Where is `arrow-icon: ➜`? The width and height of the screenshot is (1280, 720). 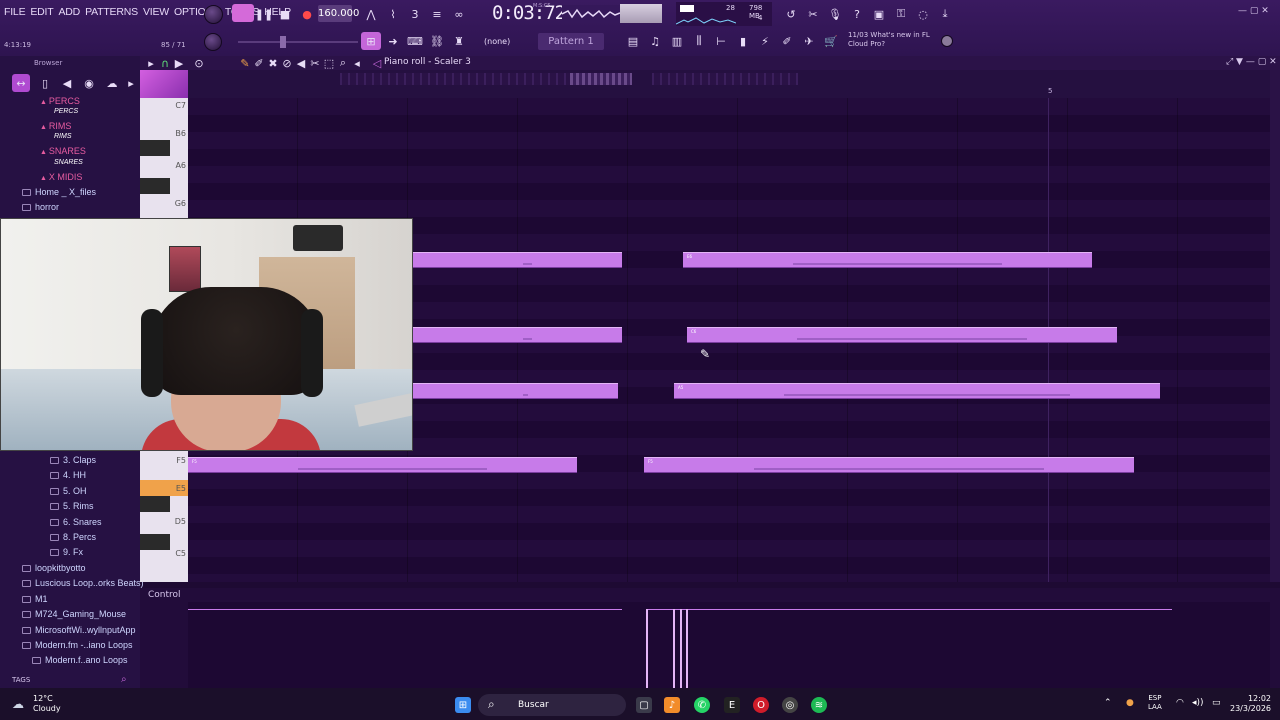 arrow-icon: ➜ is located at coordinates (393, 41).